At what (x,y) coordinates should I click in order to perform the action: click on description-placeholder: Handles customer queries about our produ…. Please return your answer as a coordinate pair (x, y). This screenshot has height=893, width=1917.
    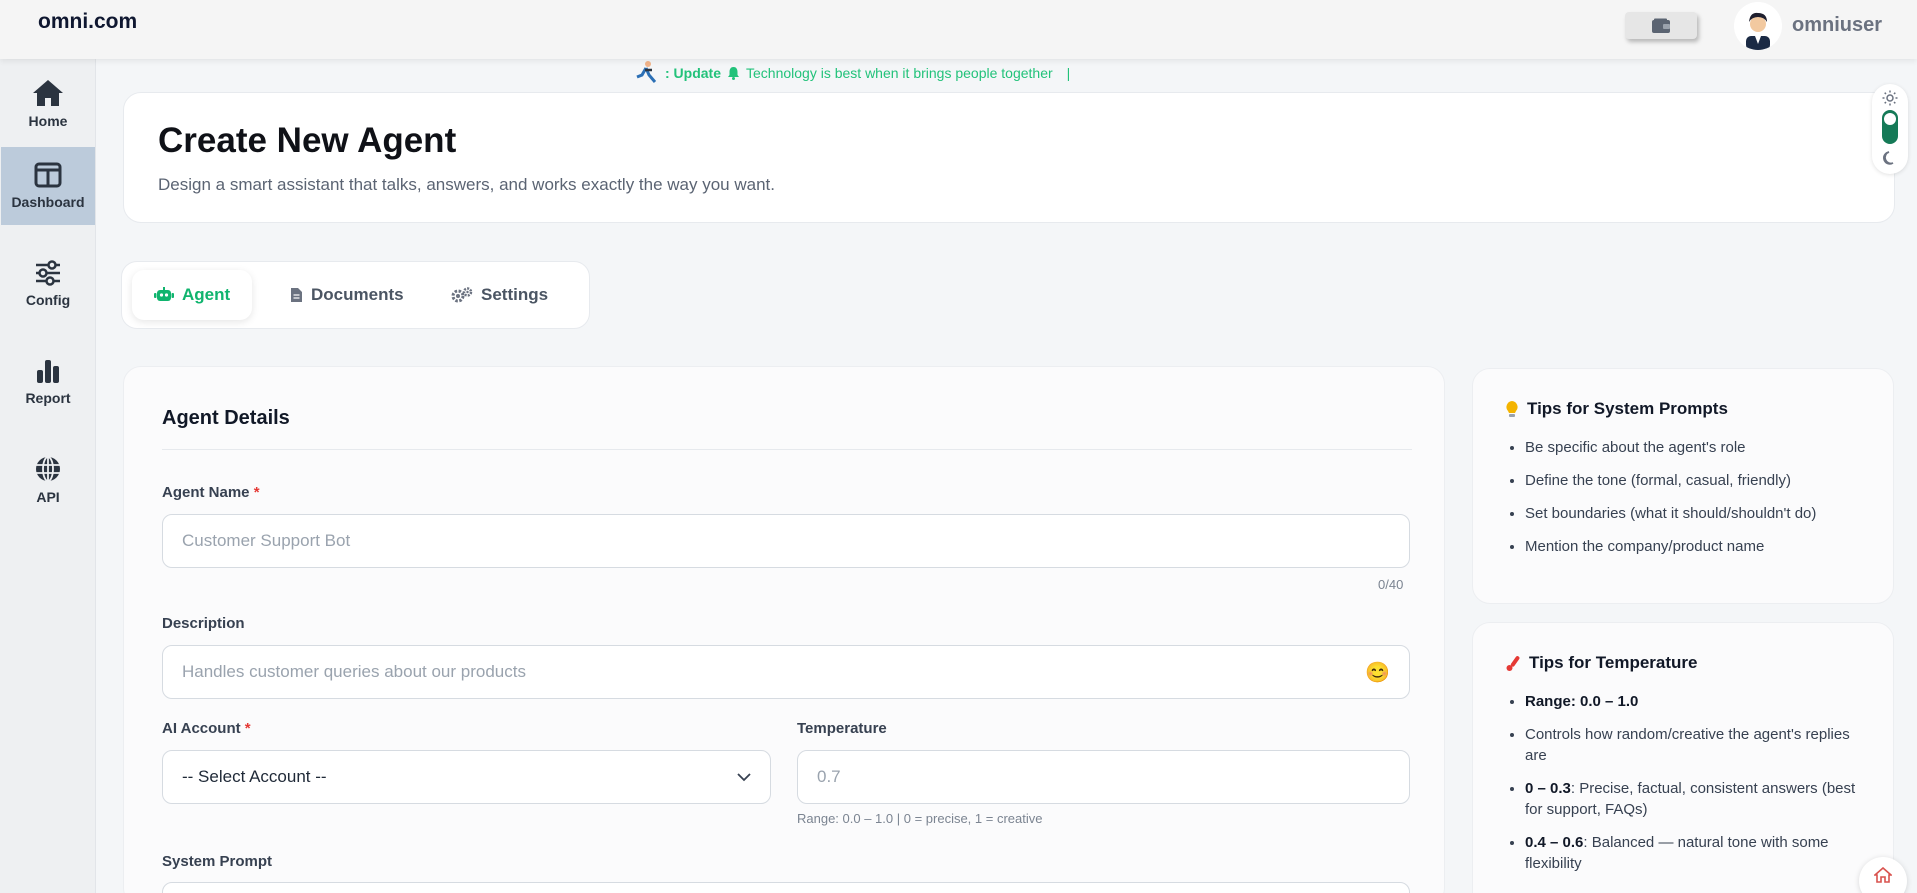
    Looking at the image, I should click on (354, 671).